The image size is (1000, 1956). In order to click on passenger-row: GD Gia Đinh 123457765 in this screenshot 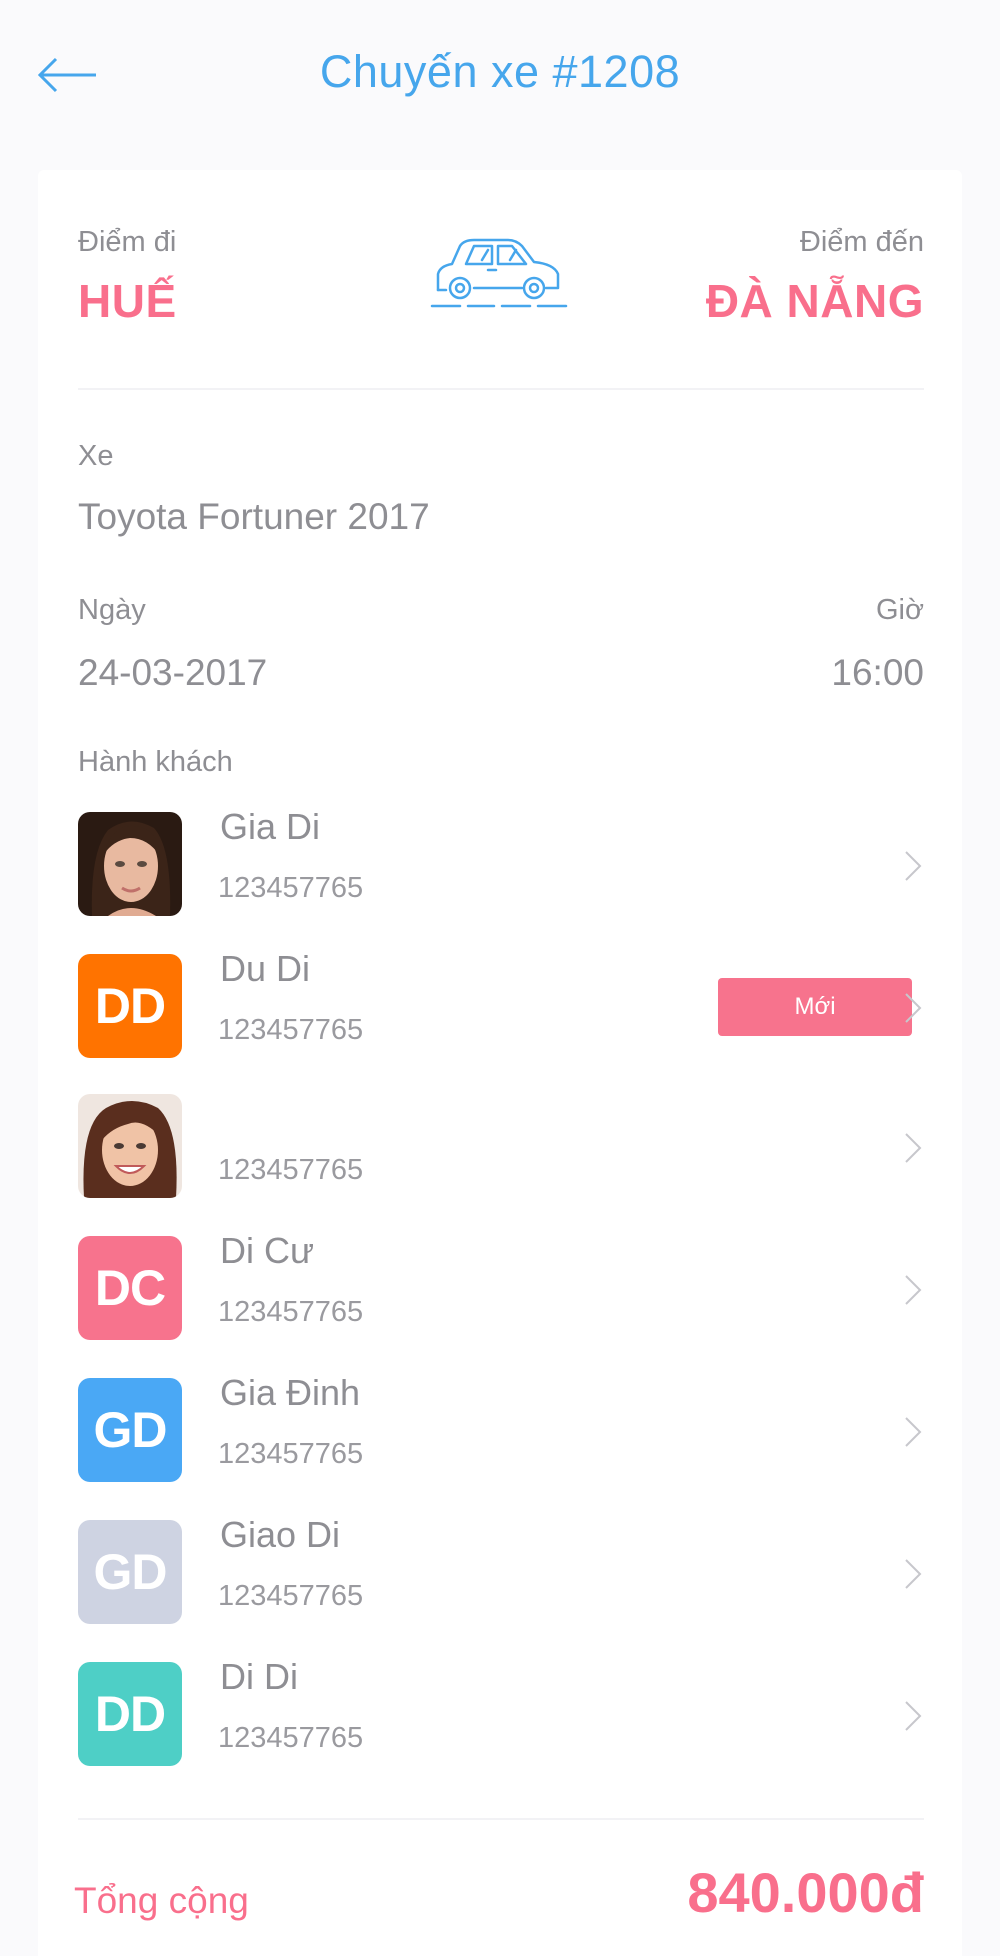, I will do `click(501, 1429)`.